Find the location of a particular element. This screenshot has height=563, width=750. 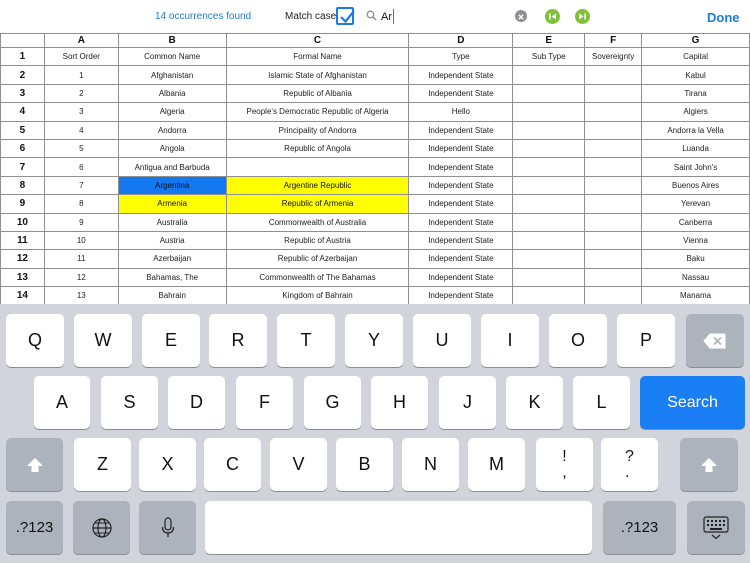

shift-key-left is located at coordinates (34, 464).